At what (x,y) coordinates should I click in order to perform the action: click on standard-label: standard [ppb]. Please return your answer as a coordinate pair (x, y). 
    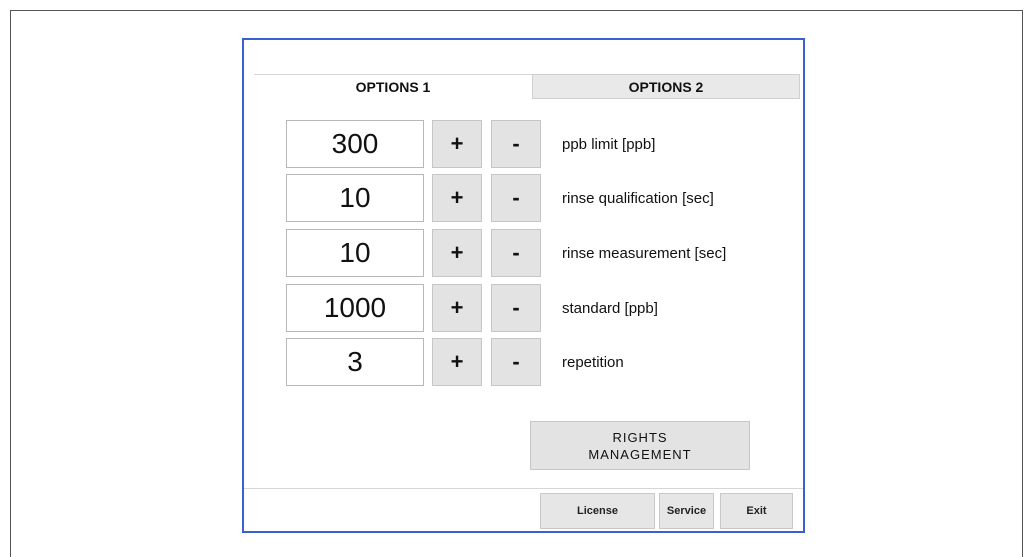
    Looking at the image, I should click on (610, 308).